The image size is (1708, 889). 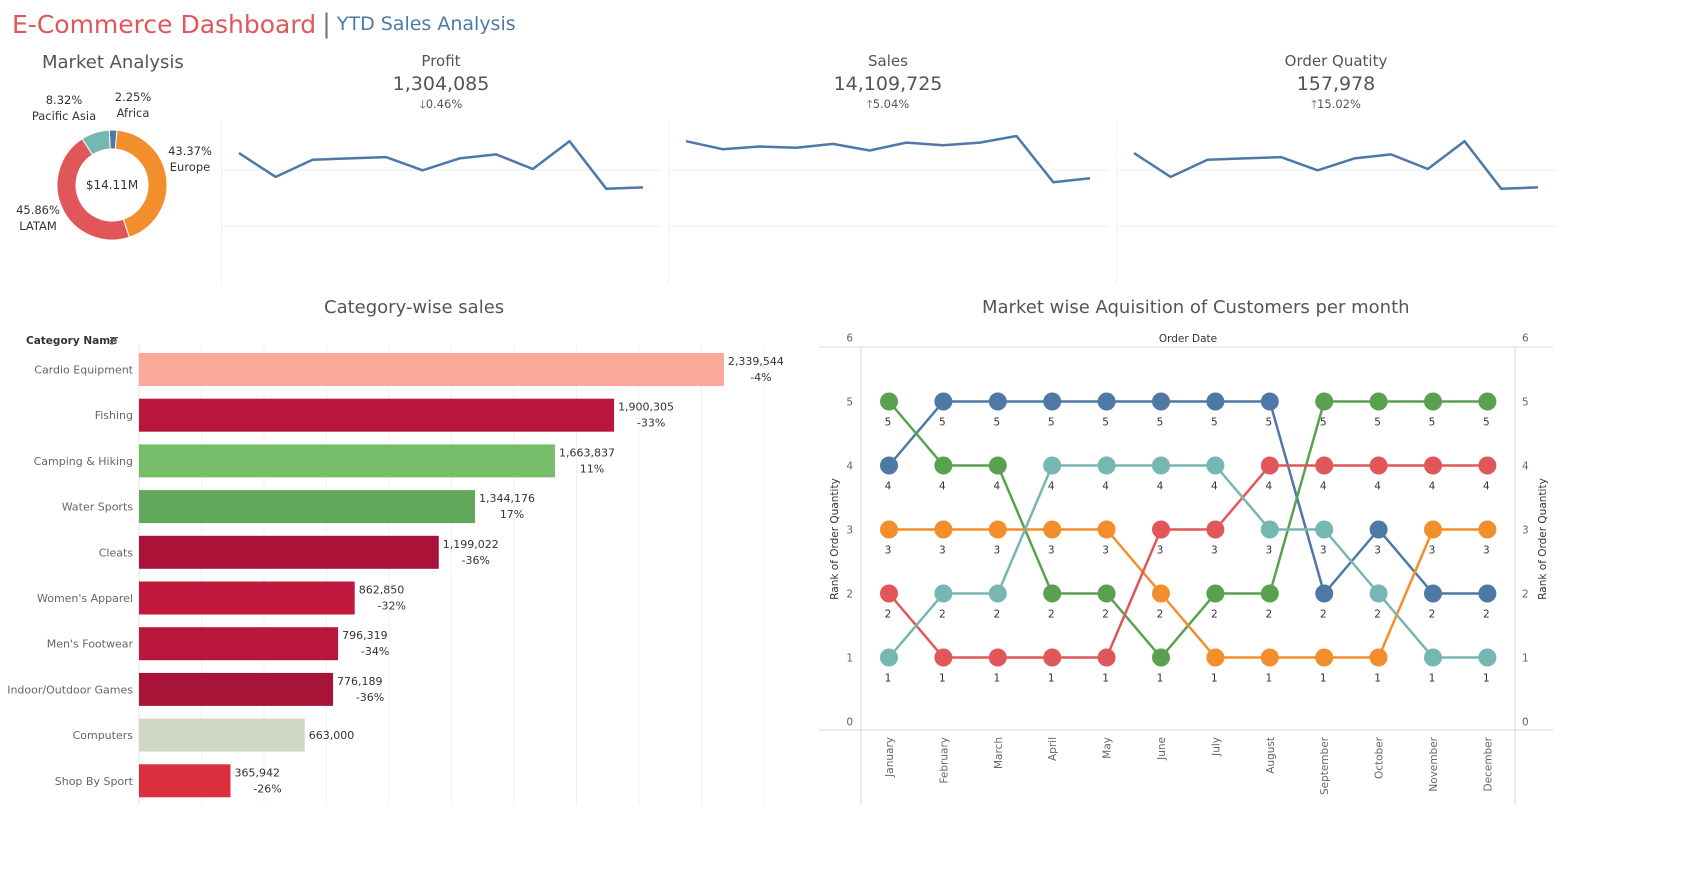 I want to click on sales-sparkline, so click(x=888, y=202).